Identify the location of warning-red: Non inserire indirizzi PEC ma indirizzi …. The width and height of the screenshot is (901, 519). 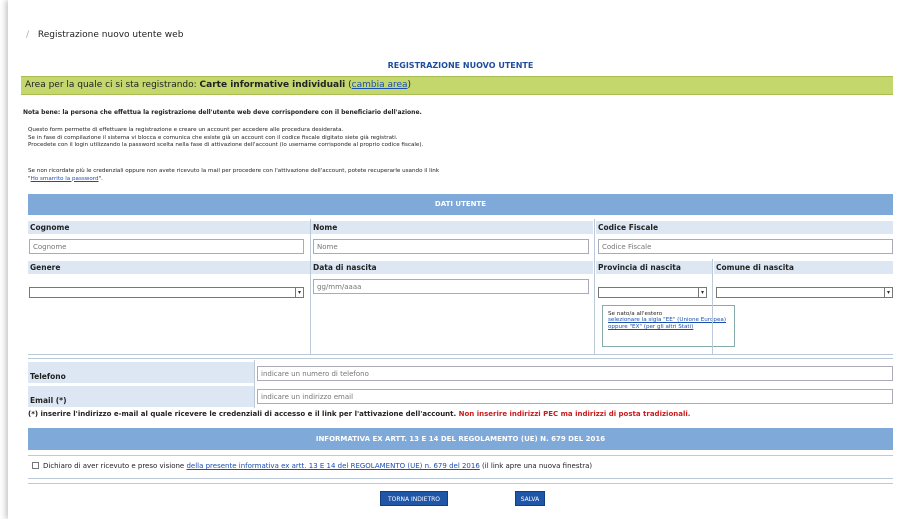
(573, 414).